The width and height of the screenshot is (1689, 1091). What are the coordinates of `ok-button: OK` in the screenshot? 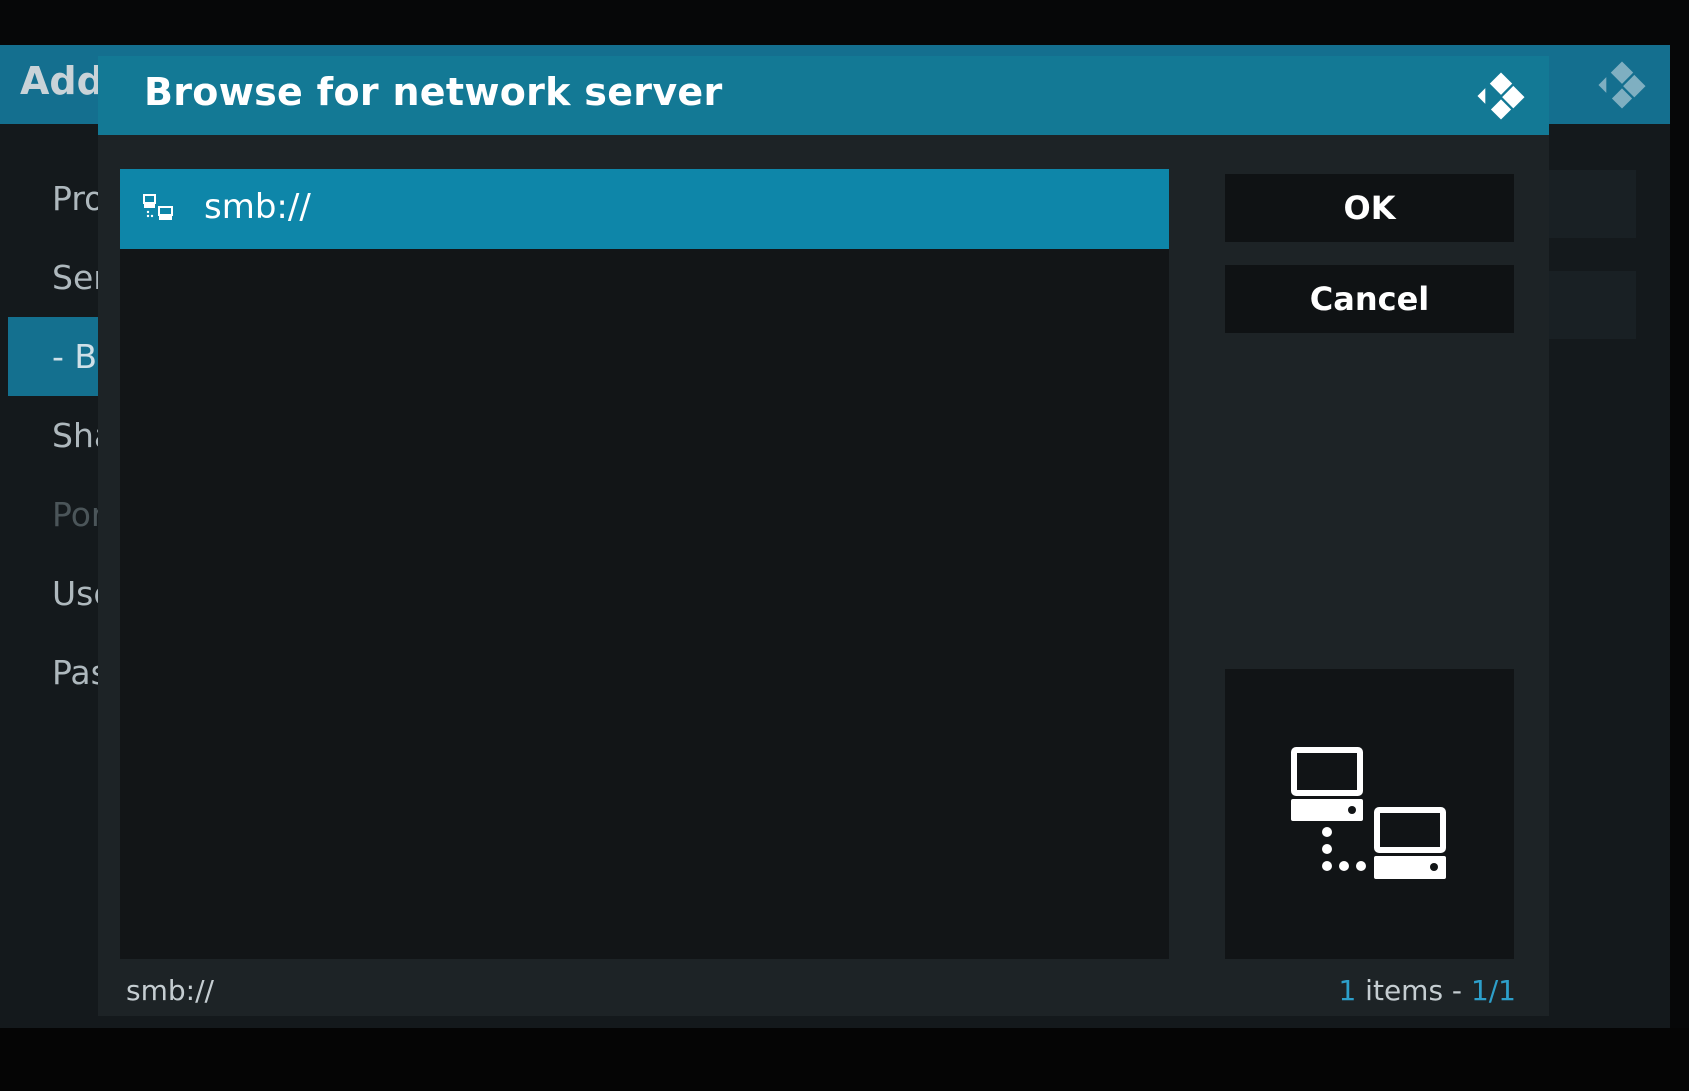 It's located at (1369, 208).